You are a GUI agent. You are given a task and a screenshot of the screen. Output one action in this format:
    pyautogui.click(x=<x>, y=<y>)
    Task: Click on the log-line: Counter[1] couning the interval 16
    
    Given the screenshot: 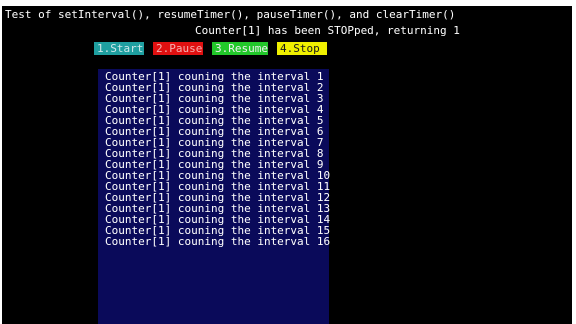 What is the action you would take?
    pyautogui.click(x=218, y=241)
    